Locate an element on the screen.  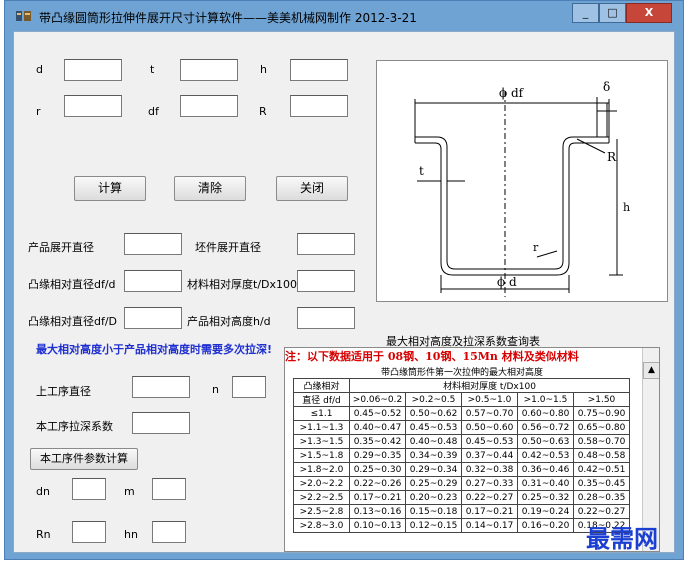
table-cell: 0.28~0.35 is located at coordinates (601, 497).